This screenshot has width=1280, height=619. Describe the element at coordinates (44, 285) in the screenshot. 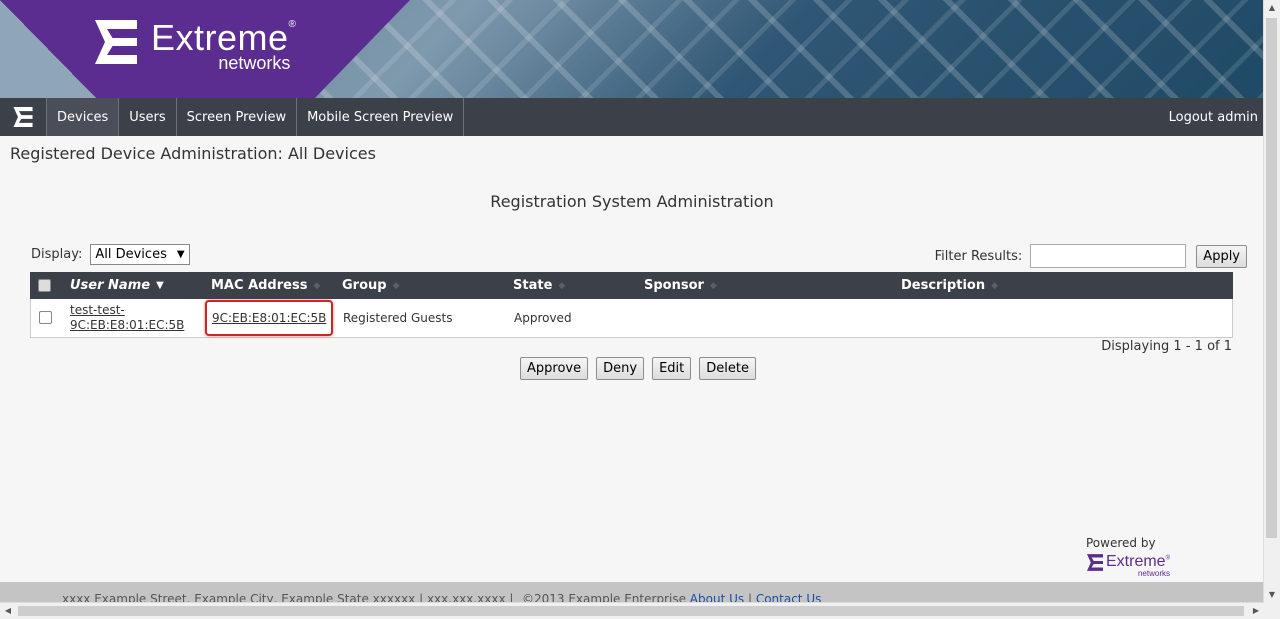

I see `select-all-checkbox` at that location.